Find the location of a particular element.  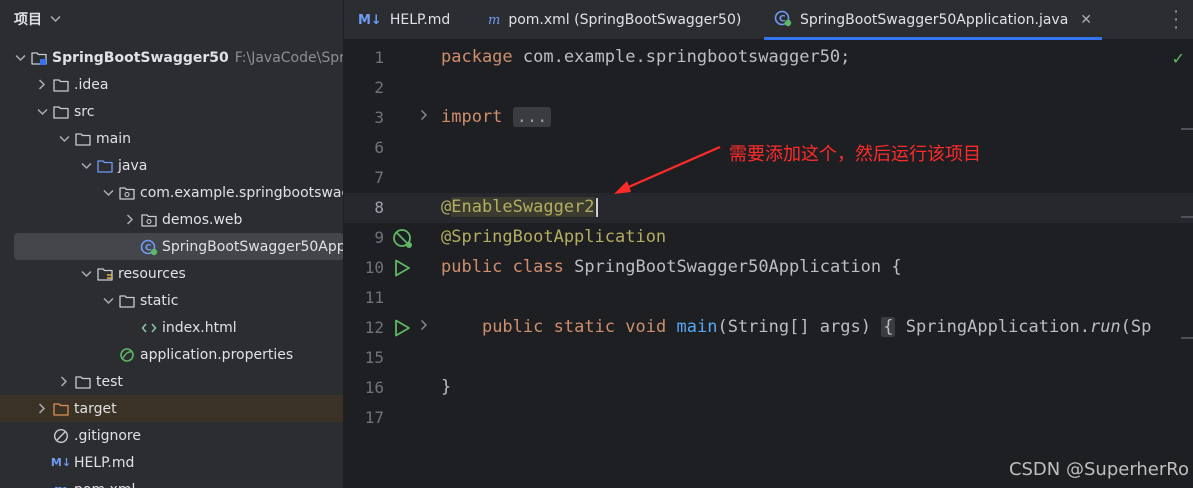

project-panel-header: 项目 is located at coordinates (171, 19).